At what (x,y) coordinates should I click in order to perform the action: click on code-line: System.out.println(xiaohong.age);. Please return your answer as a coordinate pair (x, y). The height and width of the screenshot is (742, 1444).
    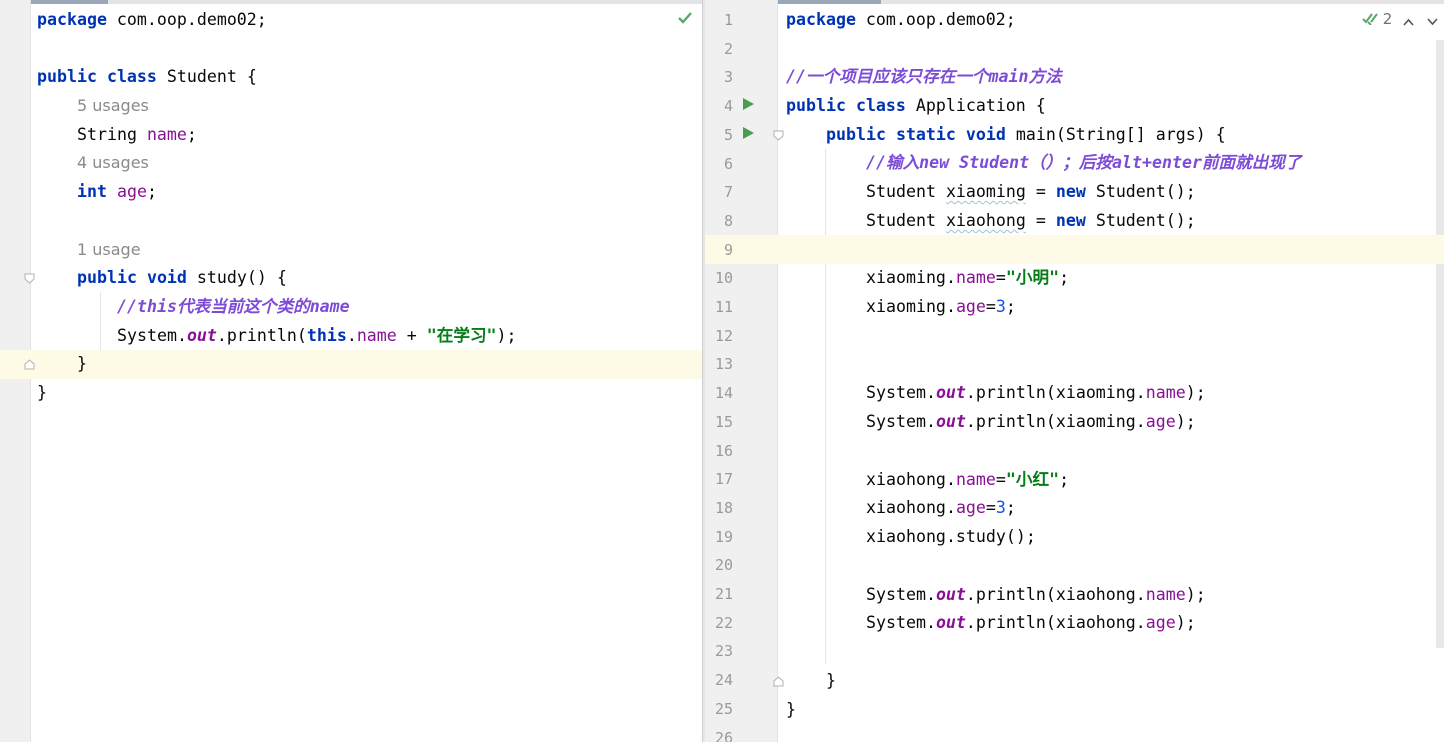
    Looking at the image, I should click on (1074, 623).